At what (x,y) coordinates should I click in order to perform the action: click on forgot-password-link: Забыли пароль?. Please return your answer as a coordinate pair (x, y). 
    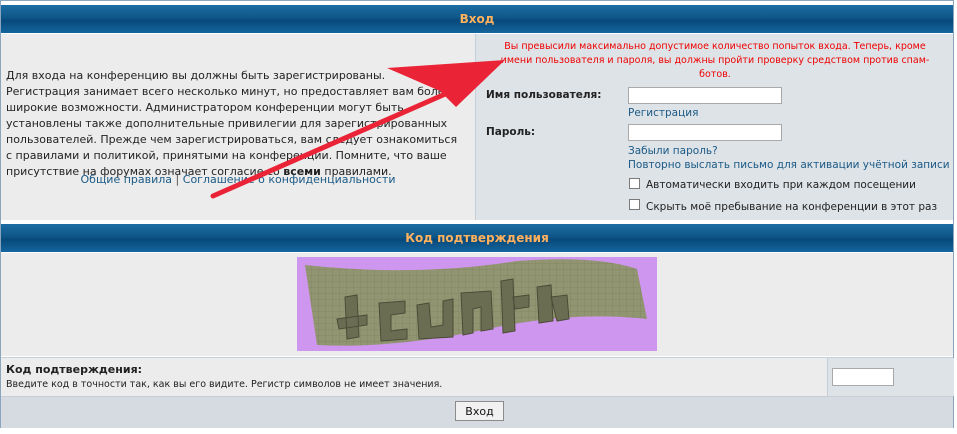
    Looking at the image, I should click on (673, 151).